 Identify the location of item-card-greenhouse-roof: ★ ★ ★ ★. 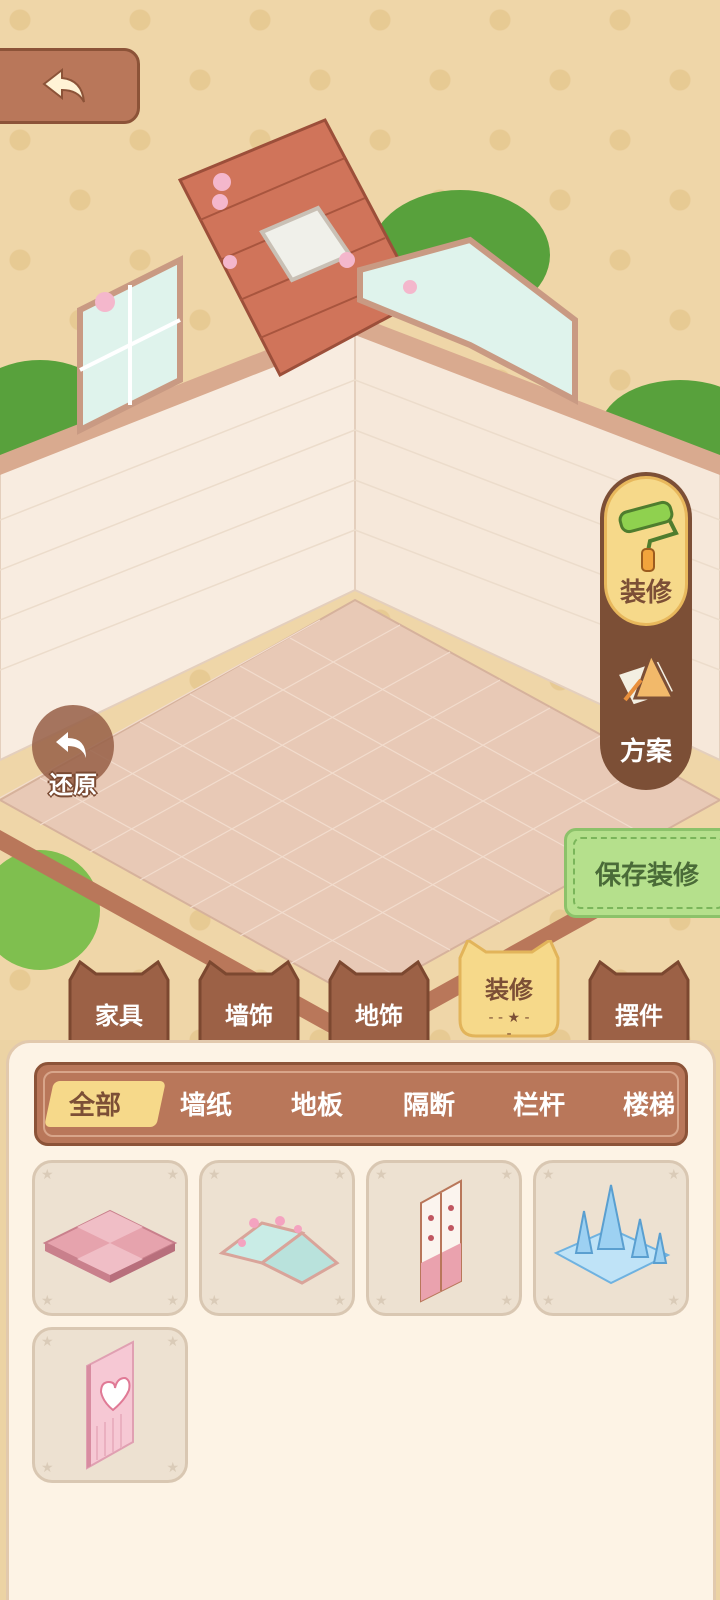
(277, 1238).